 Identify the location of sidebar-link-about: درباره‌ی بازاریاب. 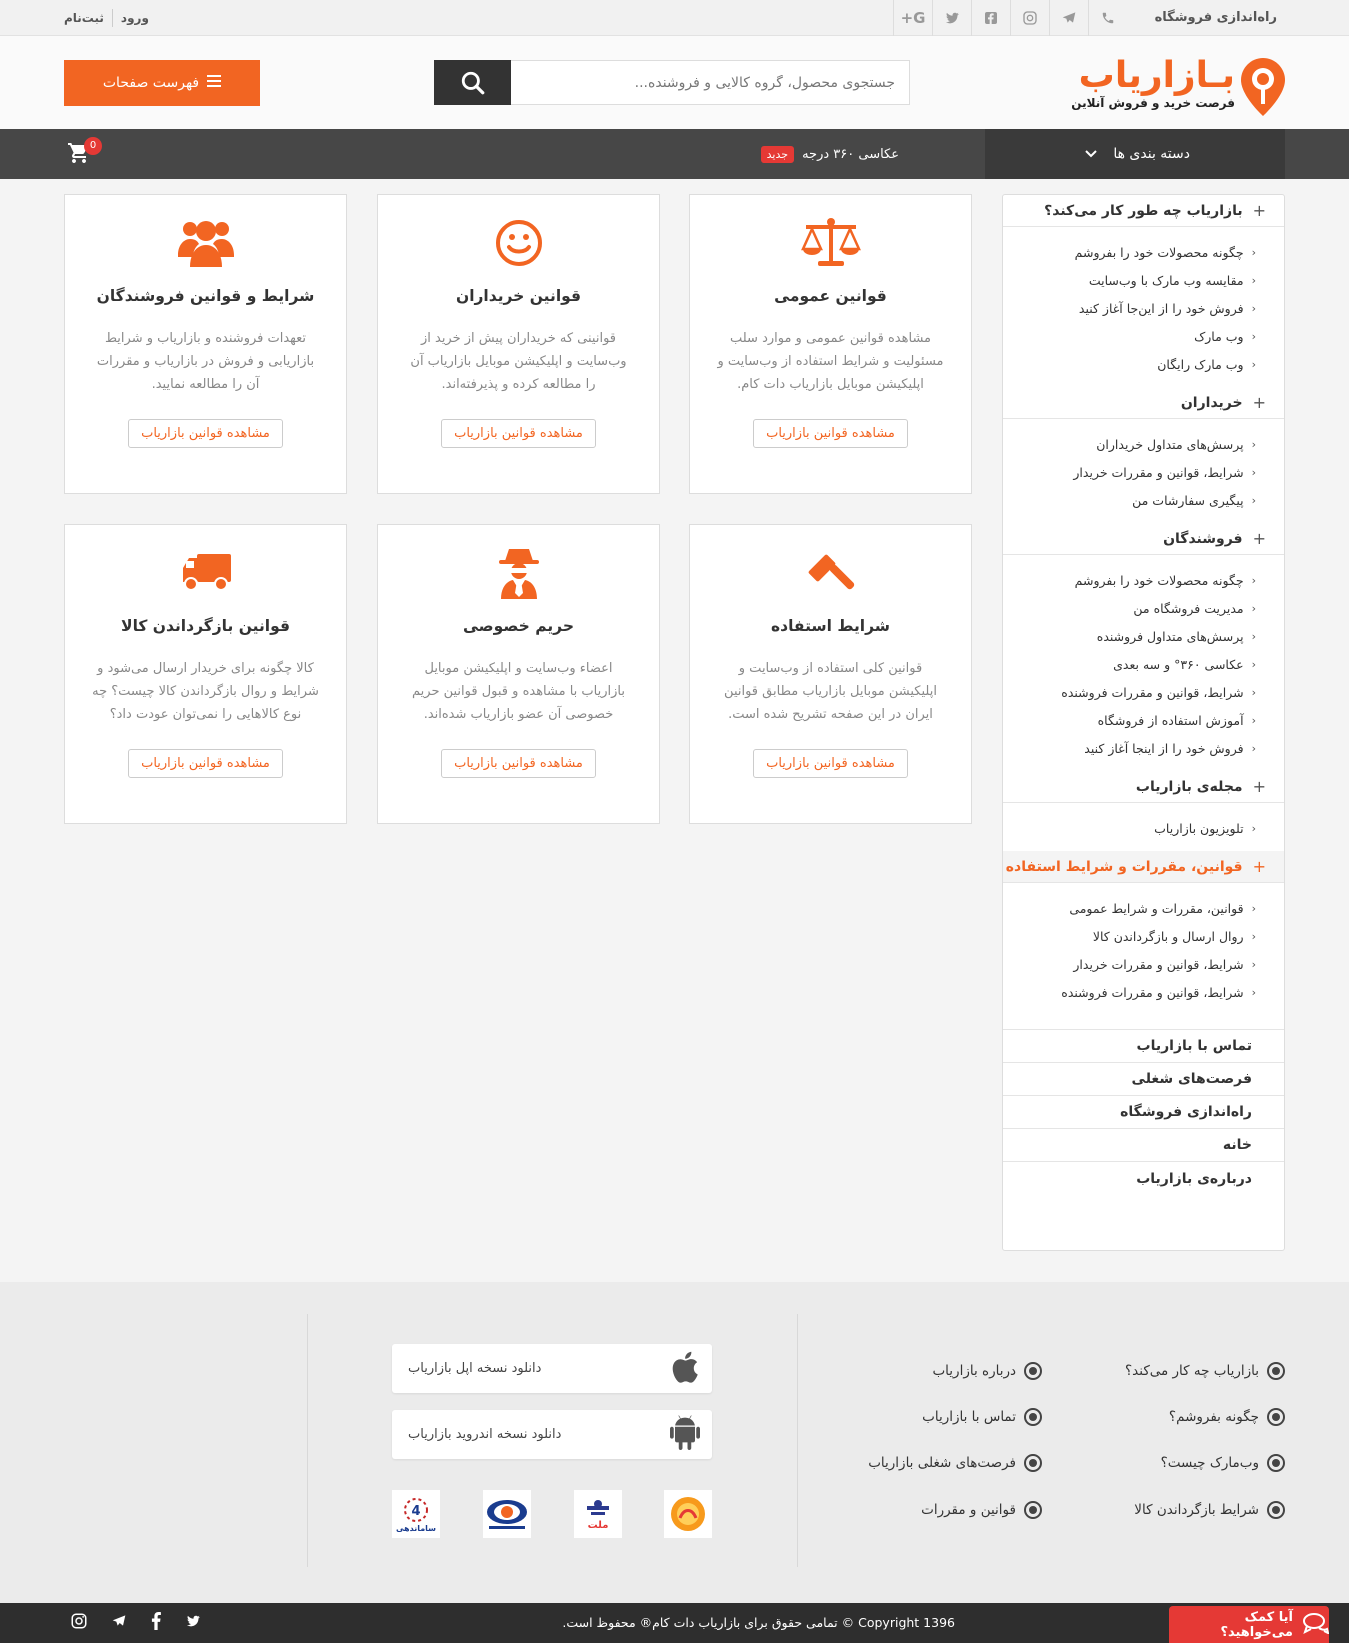
(1143, 1178).